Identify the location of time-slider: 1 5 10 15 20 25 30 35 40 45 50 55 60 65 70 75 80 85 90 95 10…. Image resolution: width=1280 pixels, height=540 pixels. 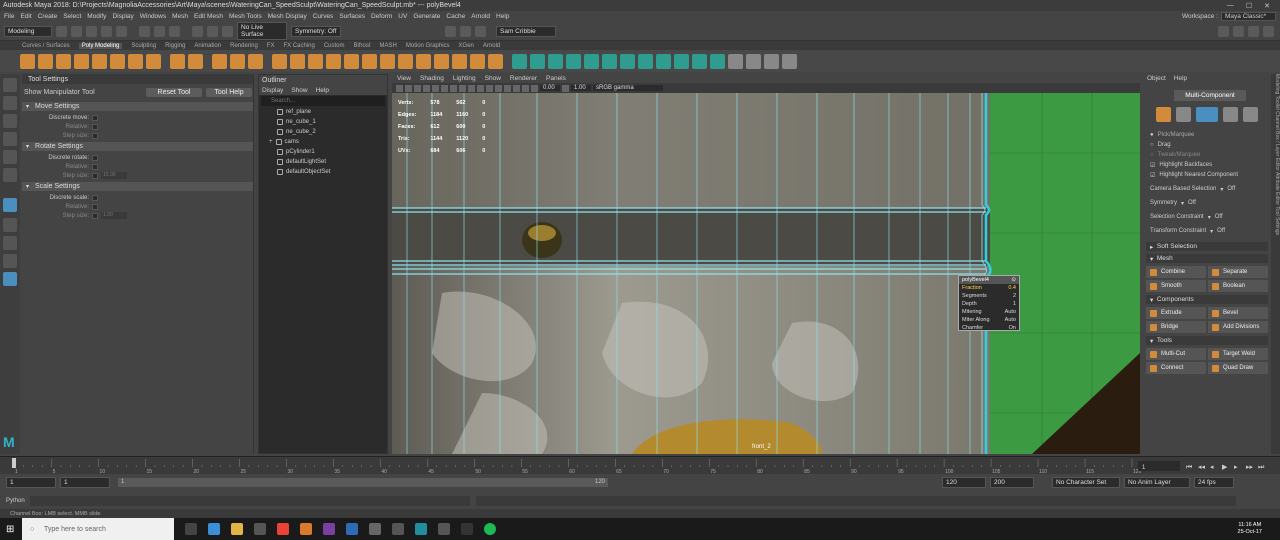
(640, 465).